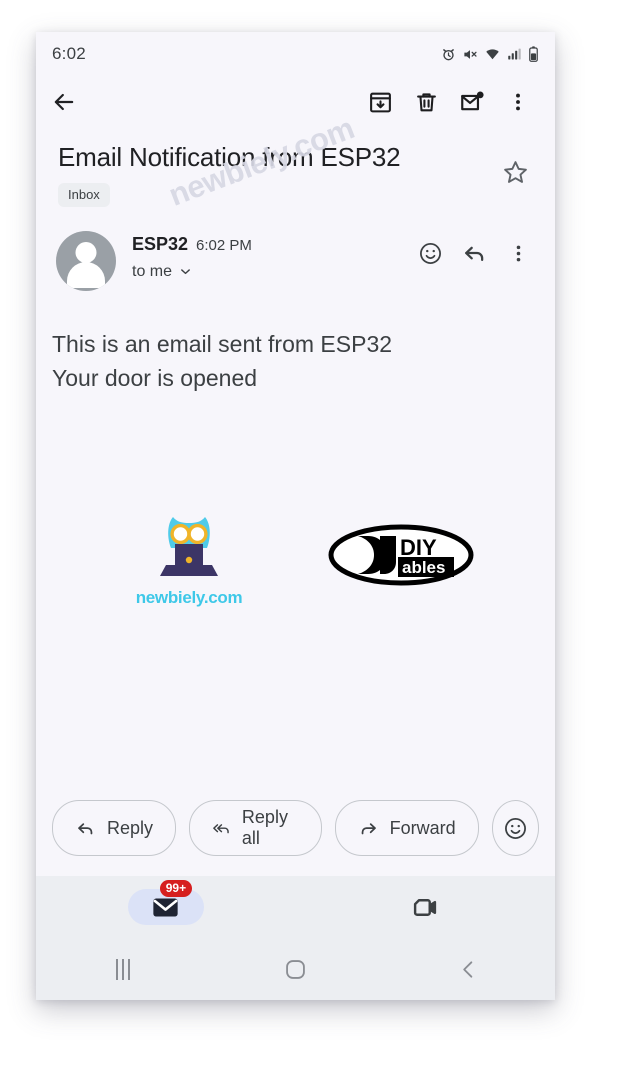  What do you see at coordinates (69, 53) in the screenshot?
I see `status-time: 6:02` at bounding box center [69, 53].